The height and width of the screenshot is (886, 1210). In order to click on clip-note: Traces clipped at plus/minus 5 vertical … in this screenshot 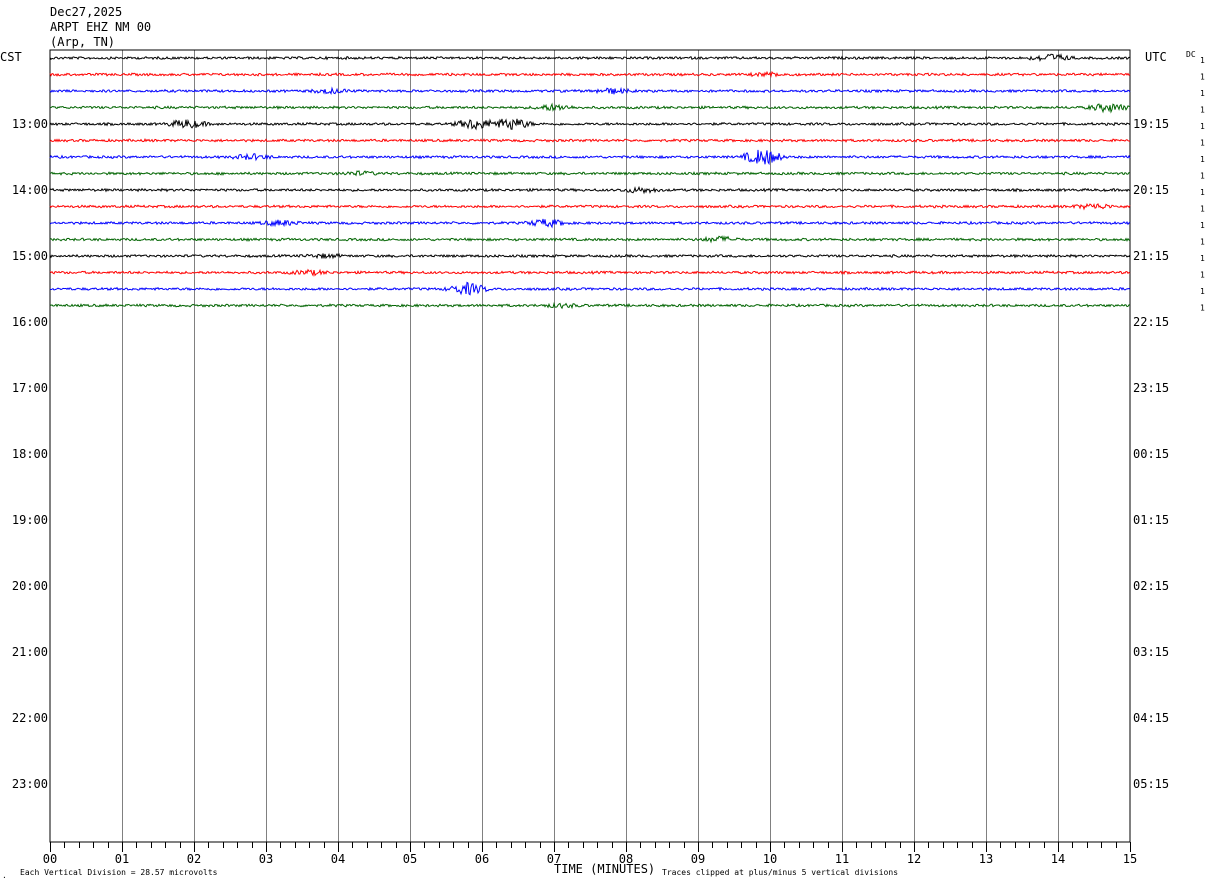, I will do `click(780, 872)`.